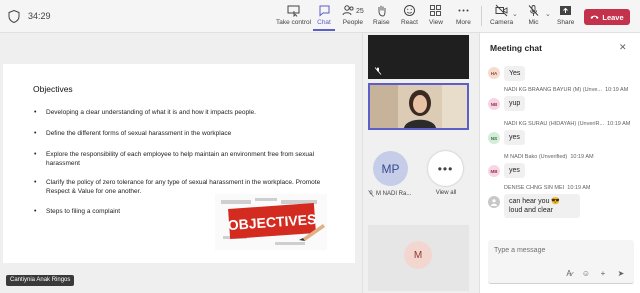  Describe the element at coordinates (409, 10) in the screenshot. I see `react-icon` at that location.